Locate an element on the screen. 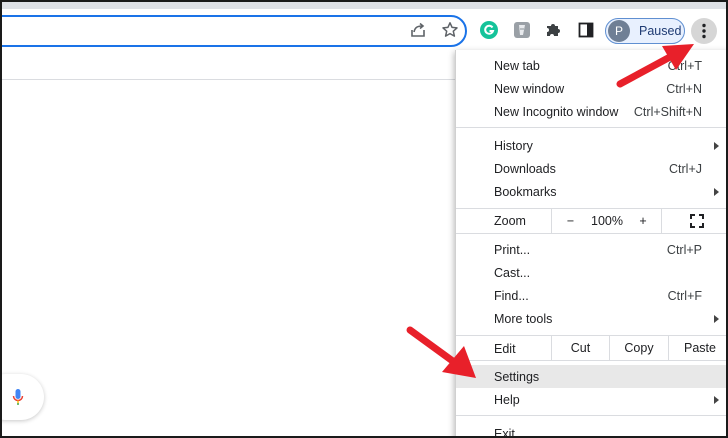 This screenshot has height=438, width=728. menu-edit-row: Edit Cut Copy Paste is located at coordinates (591, 348).